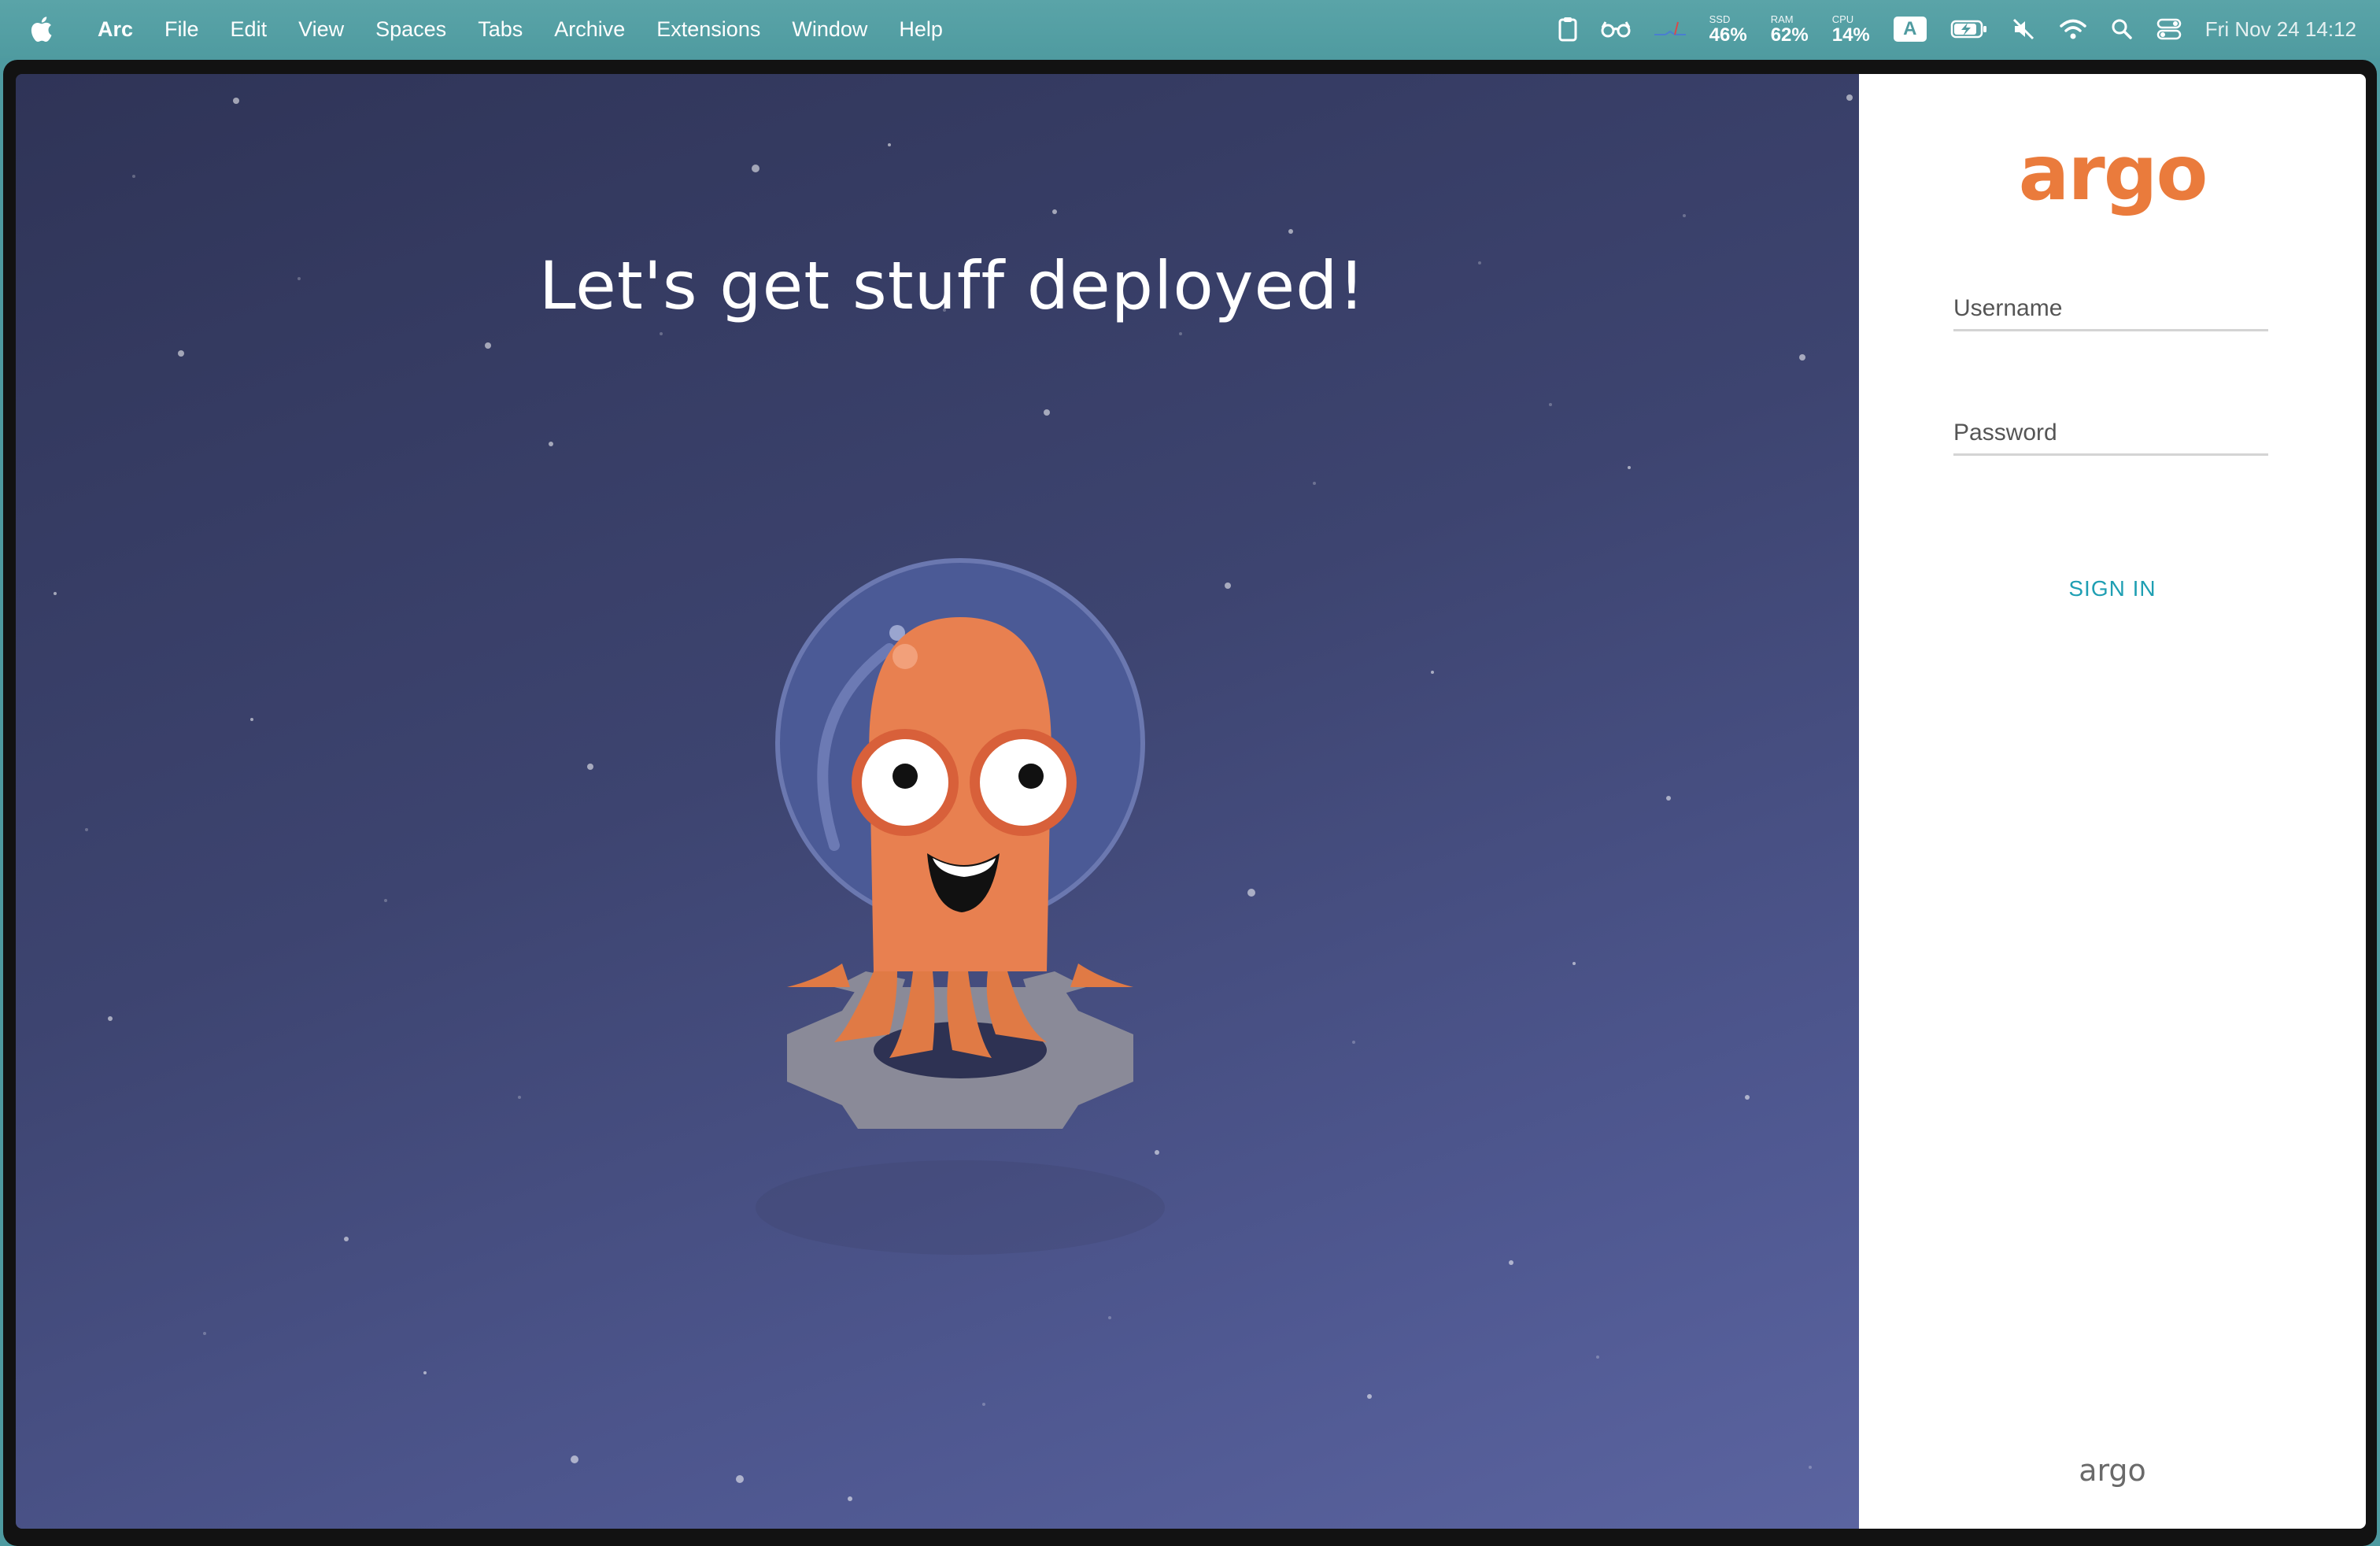  I want to click on sign-in-button: SIGN IN, so click(2112, 588).